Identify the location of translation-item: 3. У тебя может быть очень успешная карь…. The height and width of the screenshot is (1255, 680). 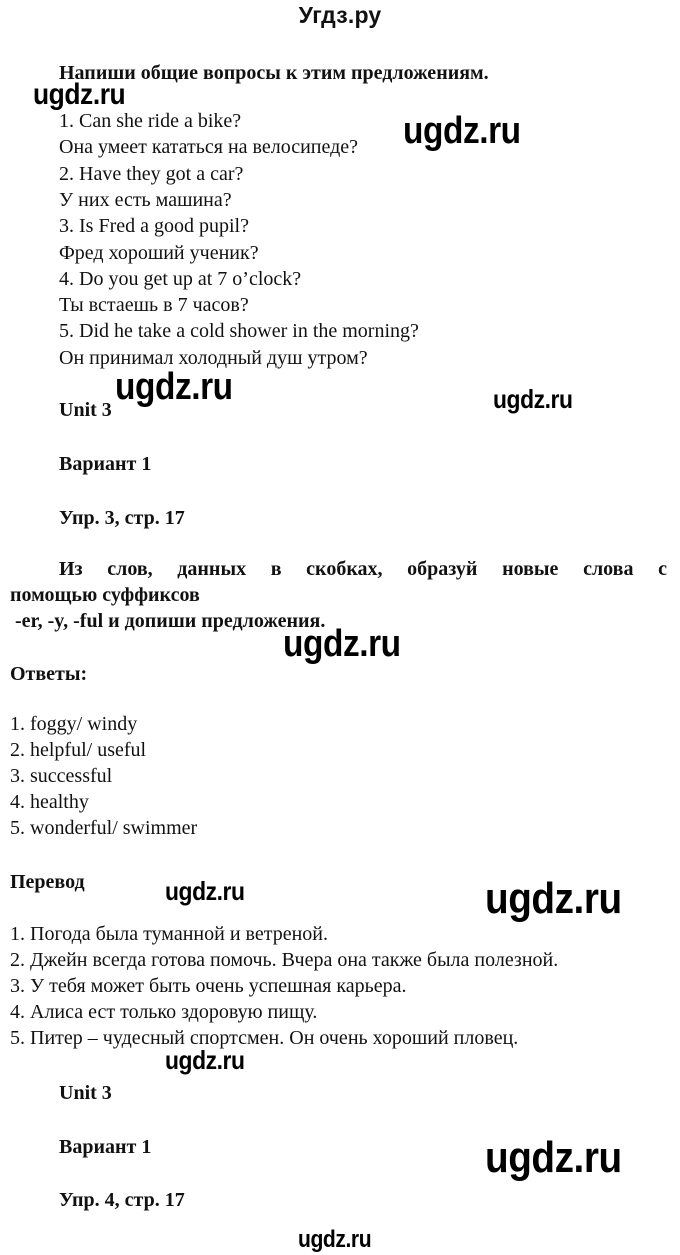
(208, 986).